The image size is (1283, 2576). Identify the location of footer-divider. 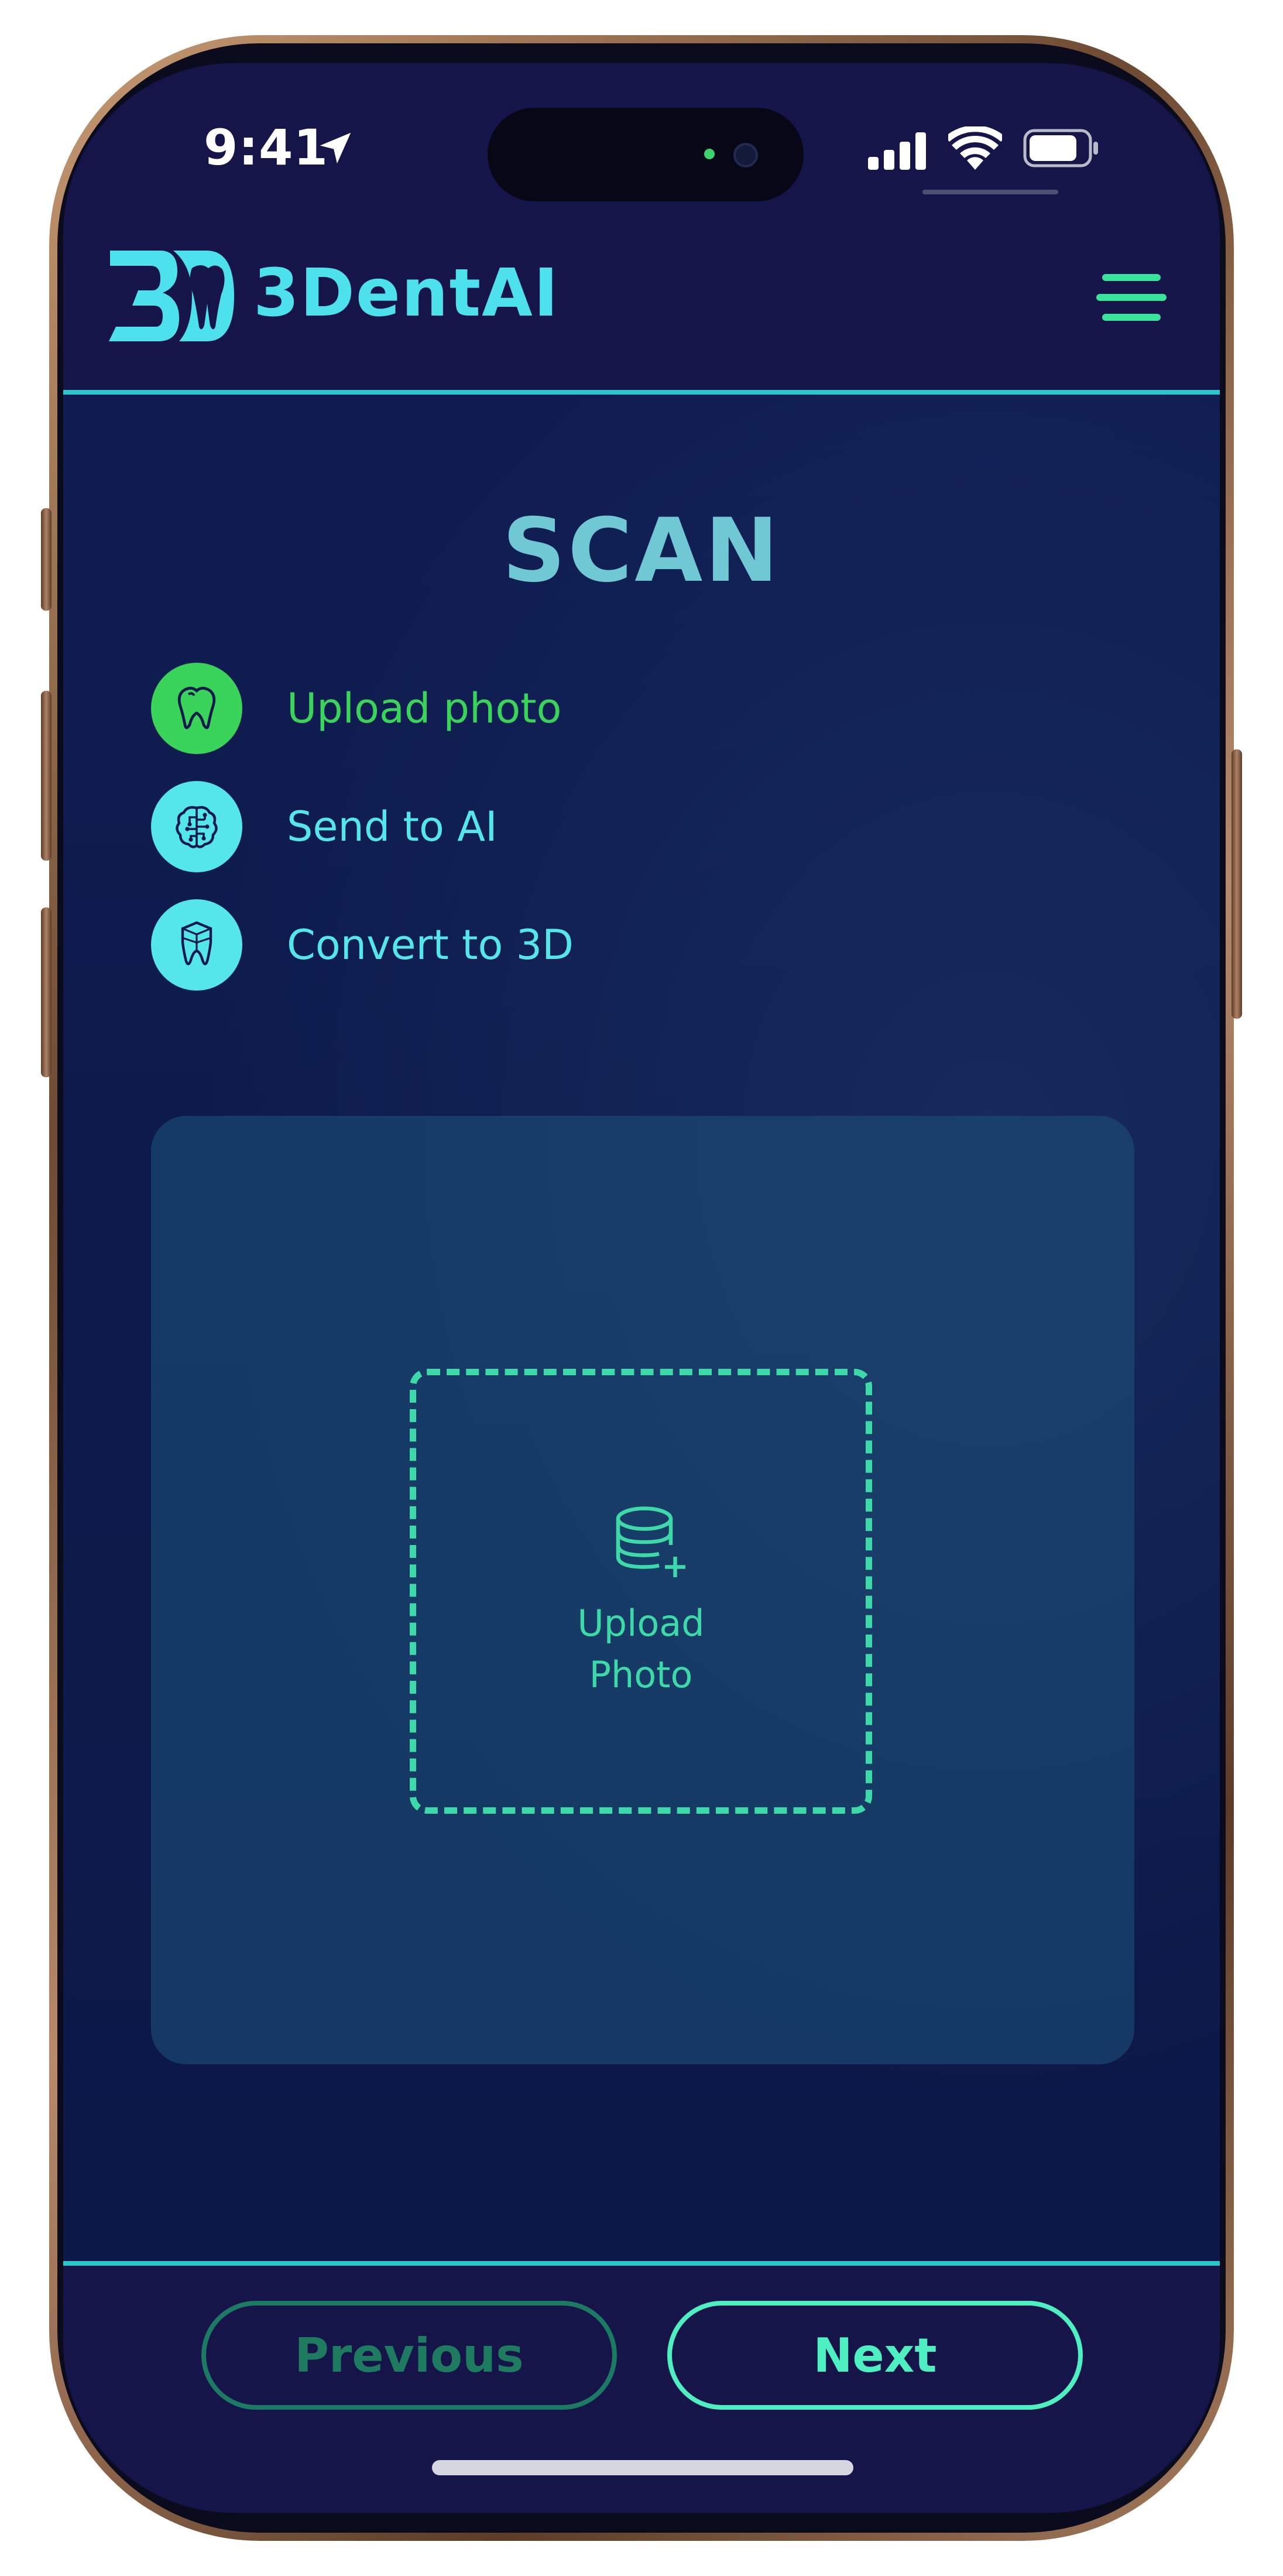
(641, 2263).